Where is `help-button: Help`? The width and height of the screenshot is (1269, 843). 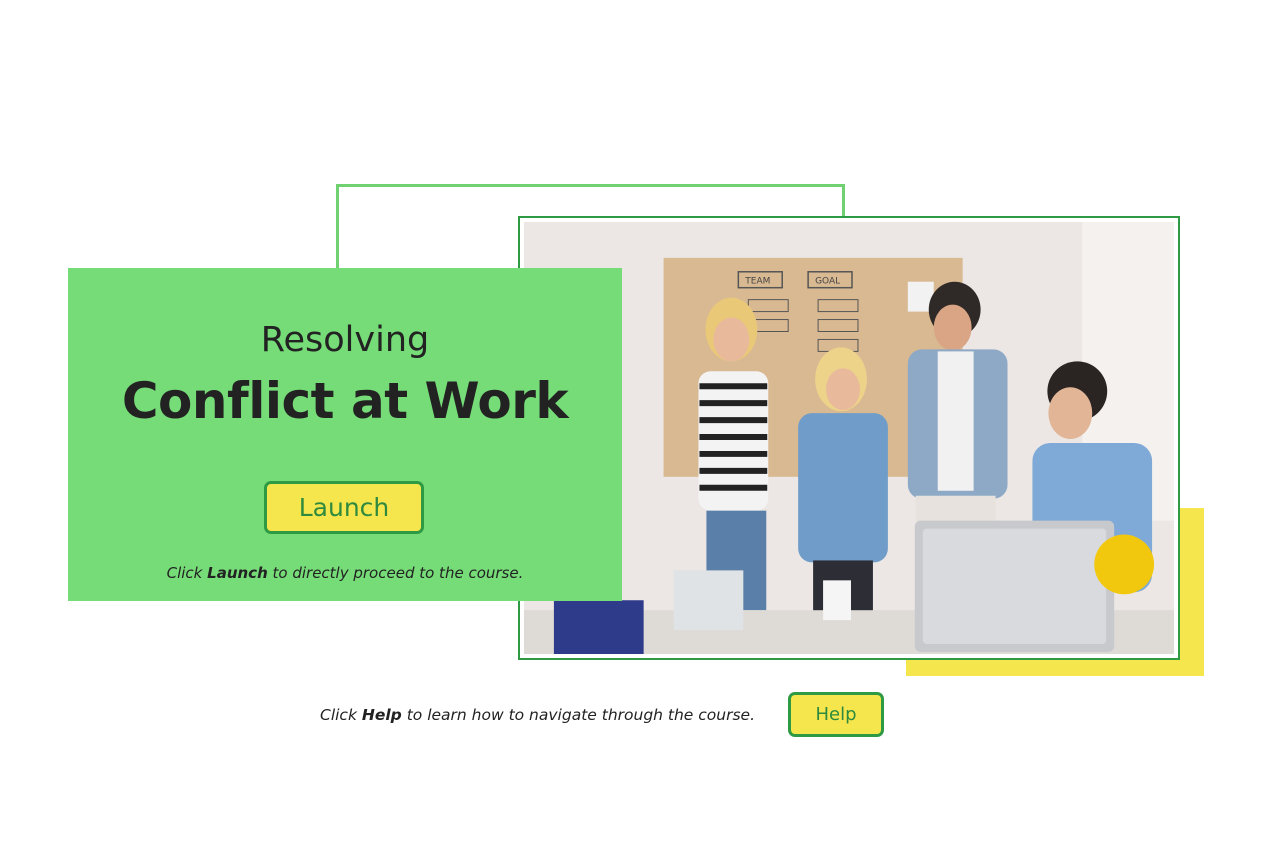 help-button: Help is located at coordinates (836, 714).